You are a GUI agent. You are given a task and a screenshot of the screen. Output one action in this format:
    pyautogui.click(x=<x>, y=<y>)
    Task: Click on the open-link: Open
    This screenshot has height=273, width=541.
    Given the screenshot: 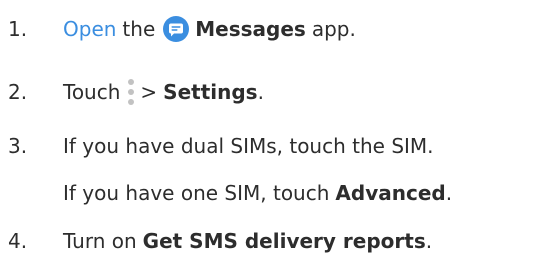 What is the action you would take?
    pyautogui.click(x=89, y=29)
    